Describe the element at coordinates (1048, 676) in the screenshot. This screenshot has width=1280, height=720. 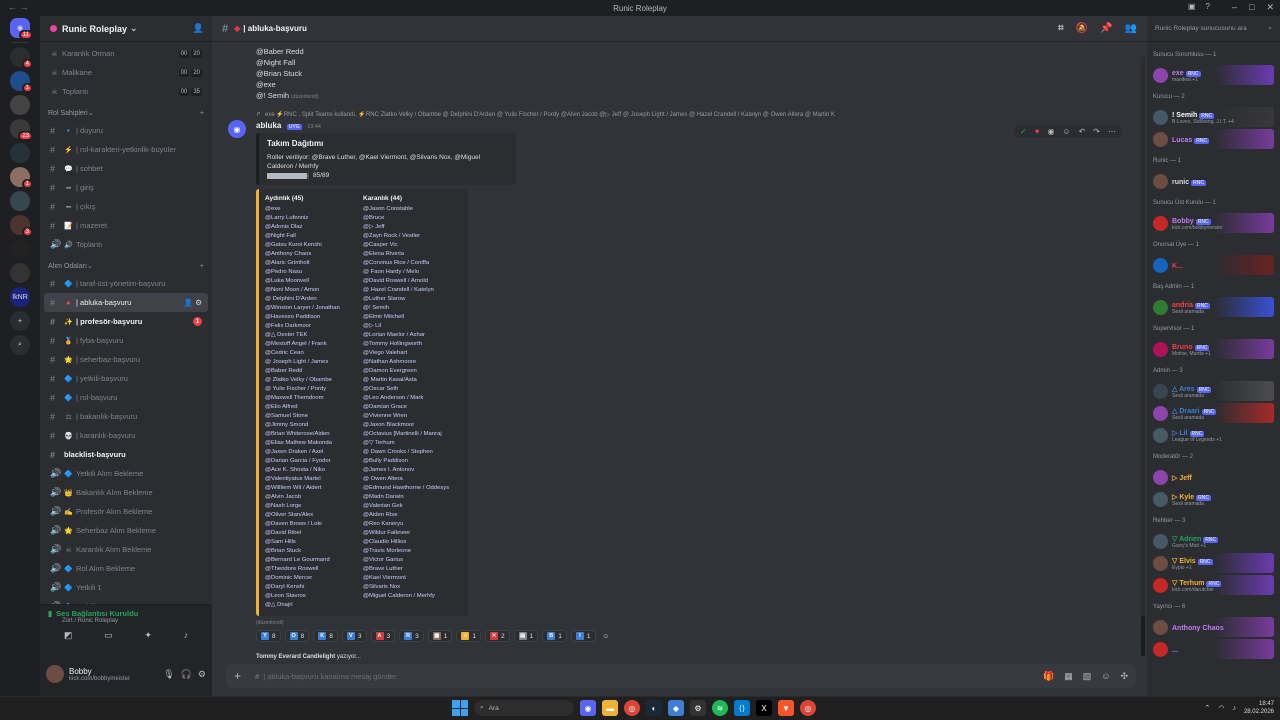
I see `gift-icon: 🎁` at that location.